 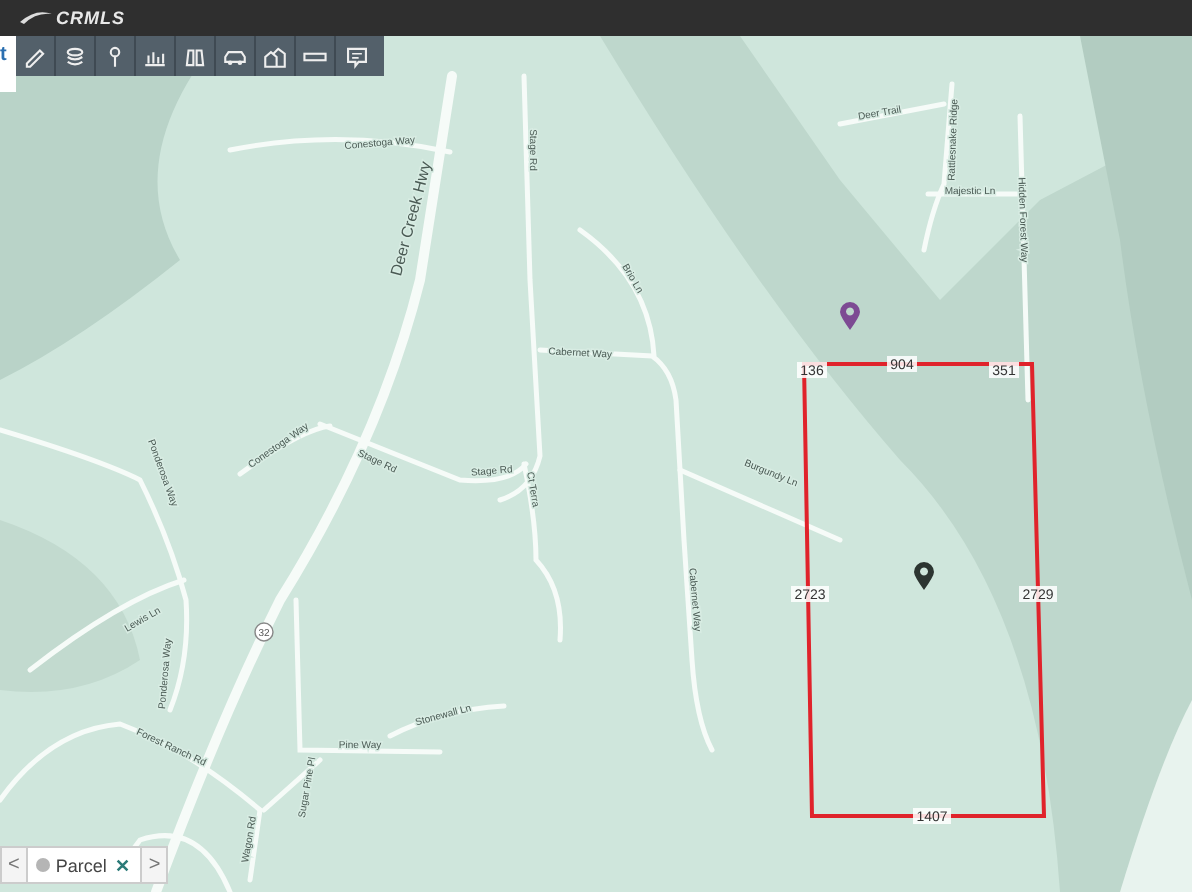 I want to click on close-button: ✕, so click(x=122, y=865).